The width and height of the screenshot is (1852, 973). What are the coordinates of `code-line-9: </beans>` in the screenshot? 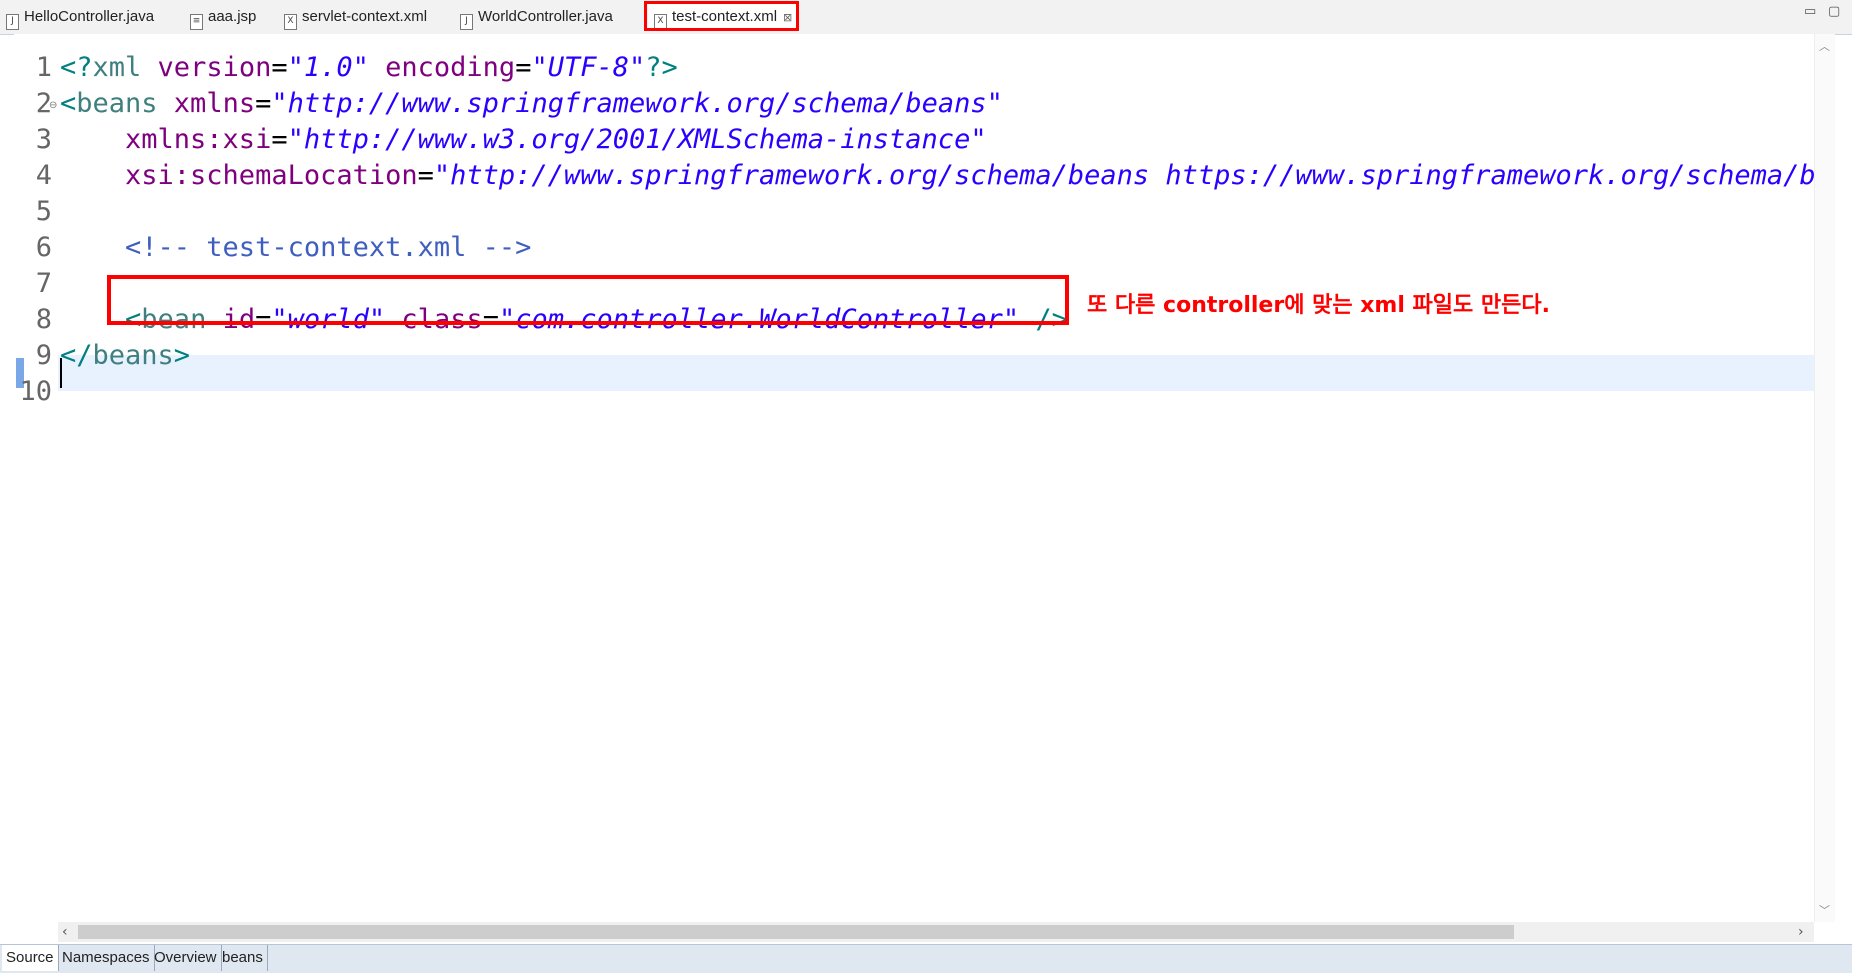 It's located at (125, 356).